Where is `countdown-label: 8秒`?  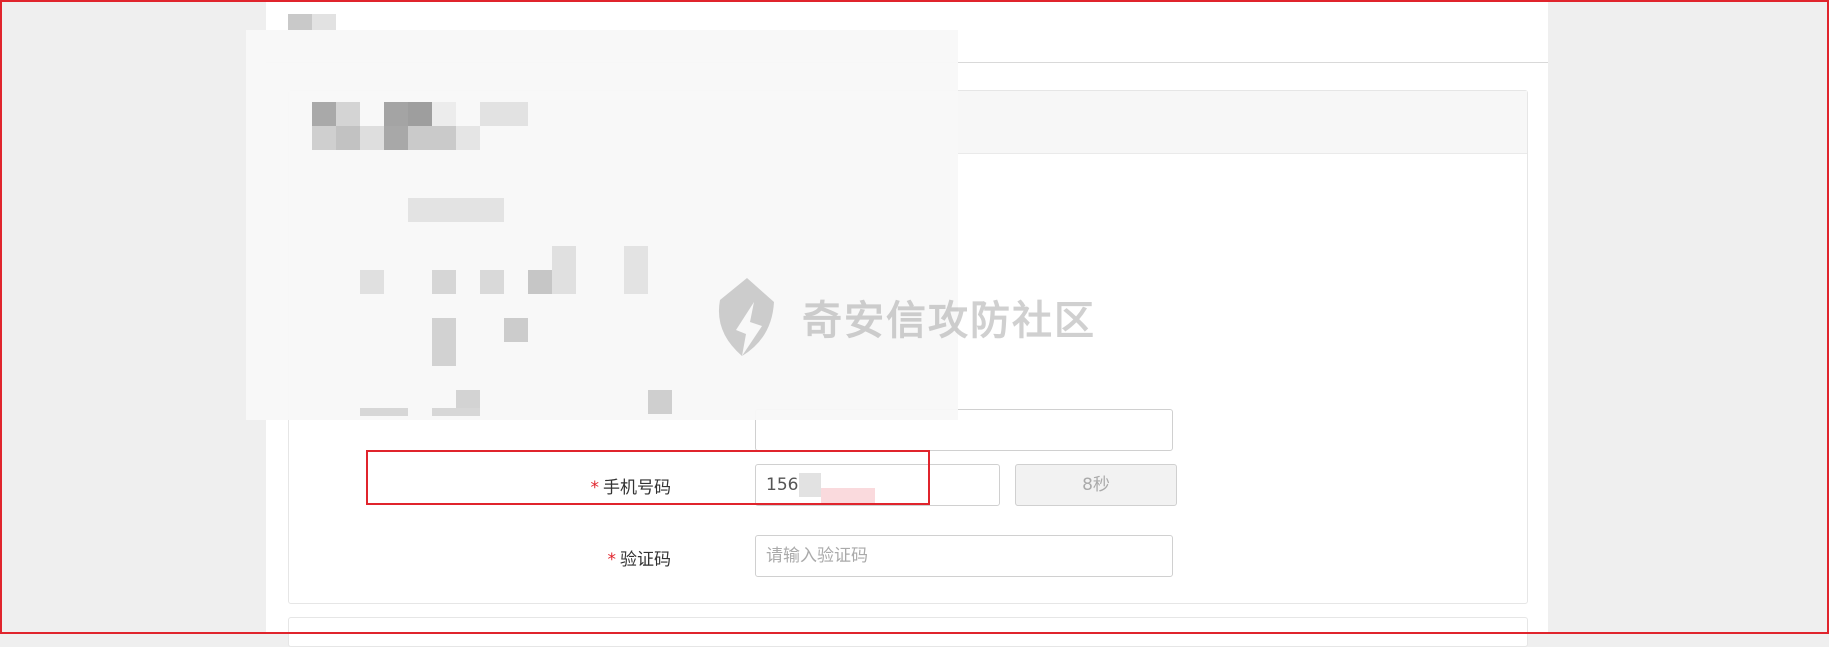 countdown-label: 8秒 is located at coordinates (1096, 485).